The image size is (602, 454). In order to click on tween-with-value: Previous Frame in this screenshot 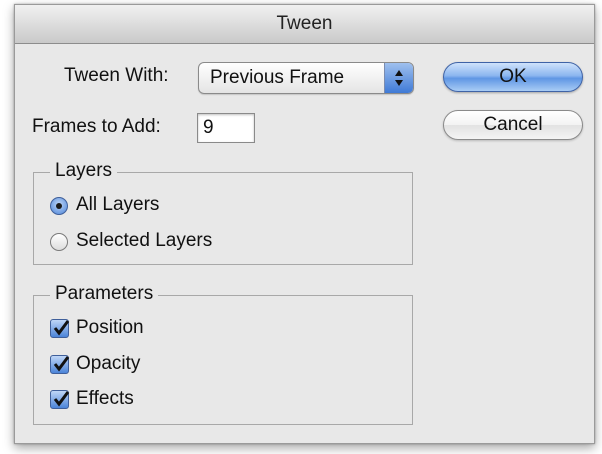, I will do `click(277, 77)`.